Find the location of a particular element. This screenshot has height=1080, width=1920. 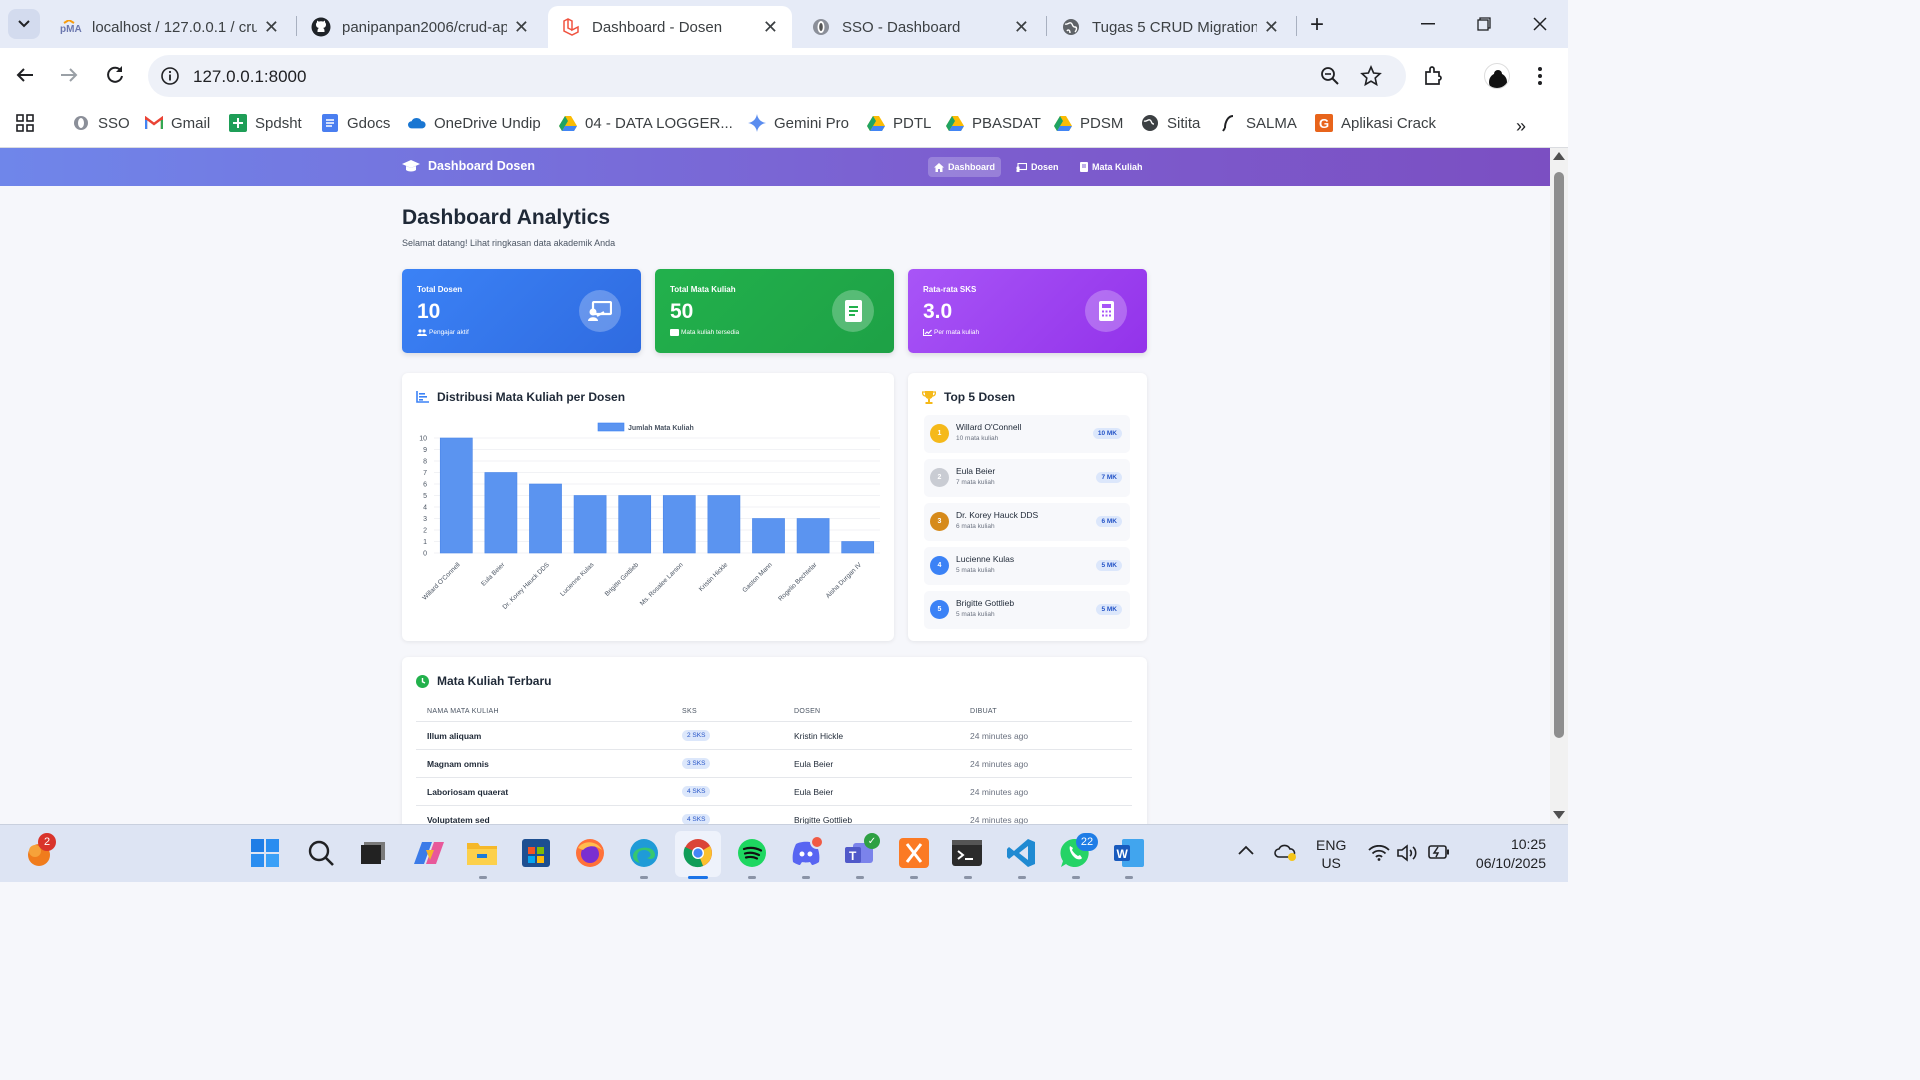

extensions-icon is located at coordinates (1433, 76).